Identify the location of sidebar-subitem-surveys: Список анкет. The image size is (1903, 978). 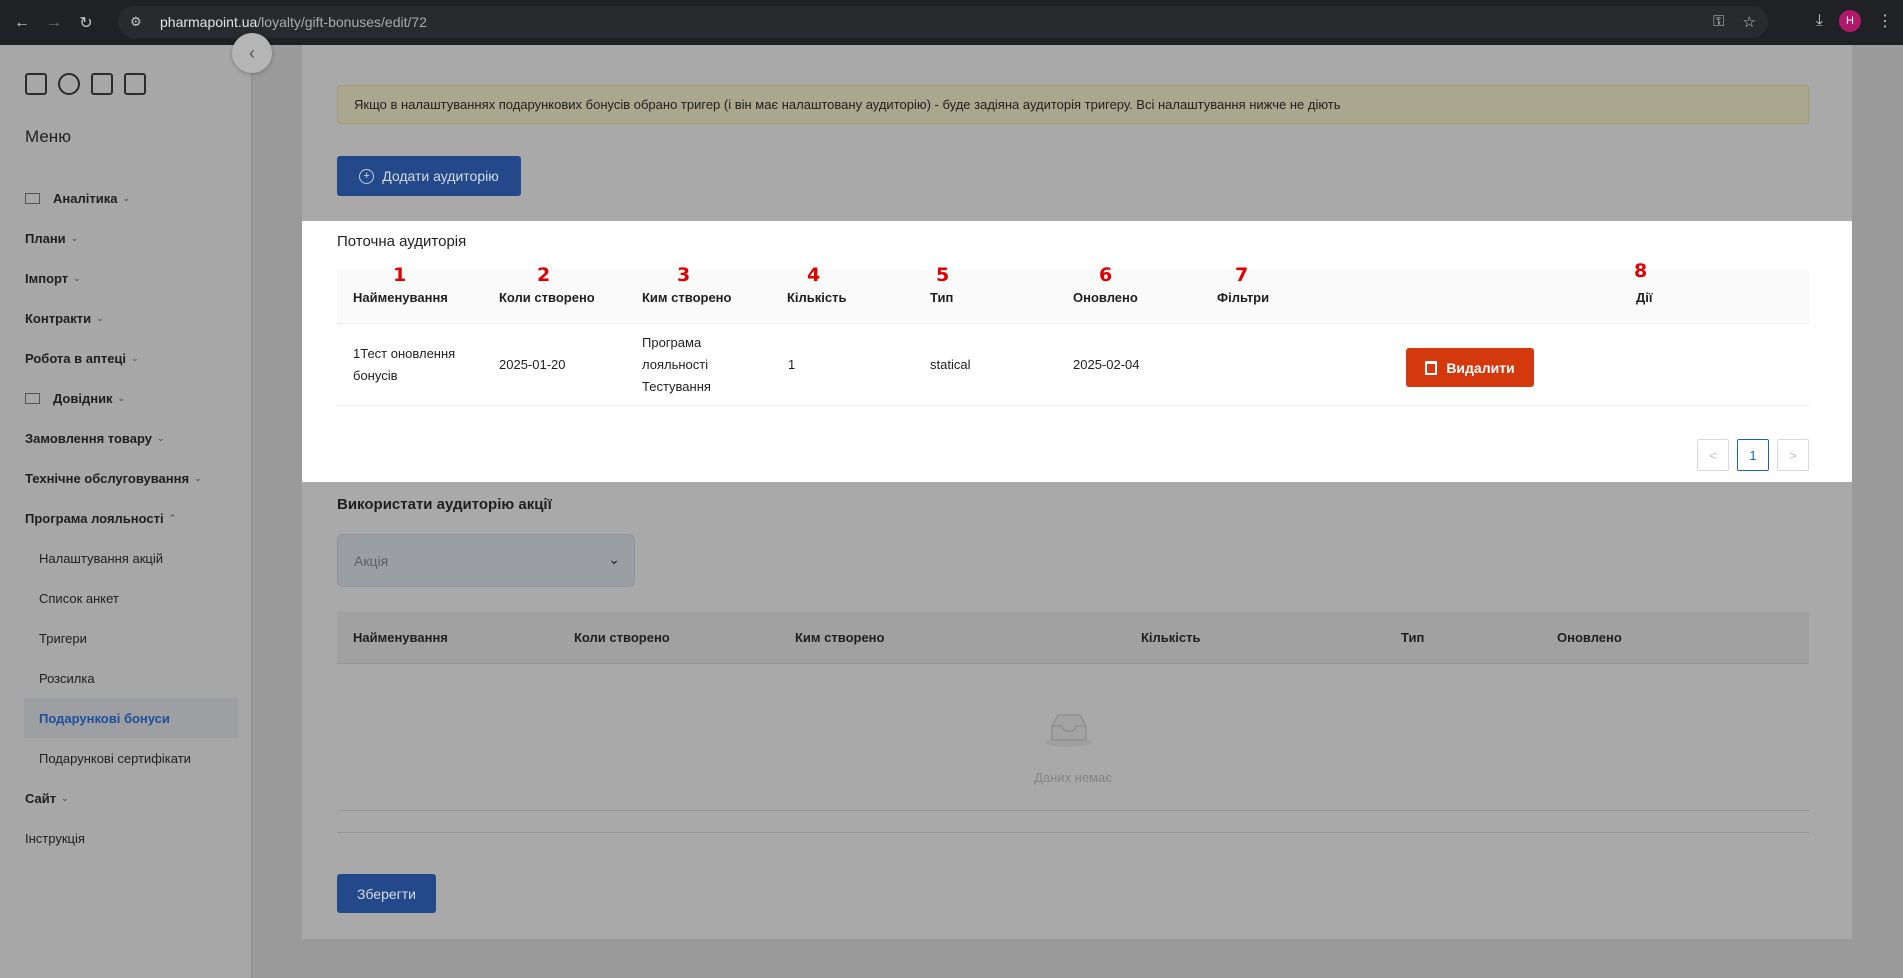
(126, 598).